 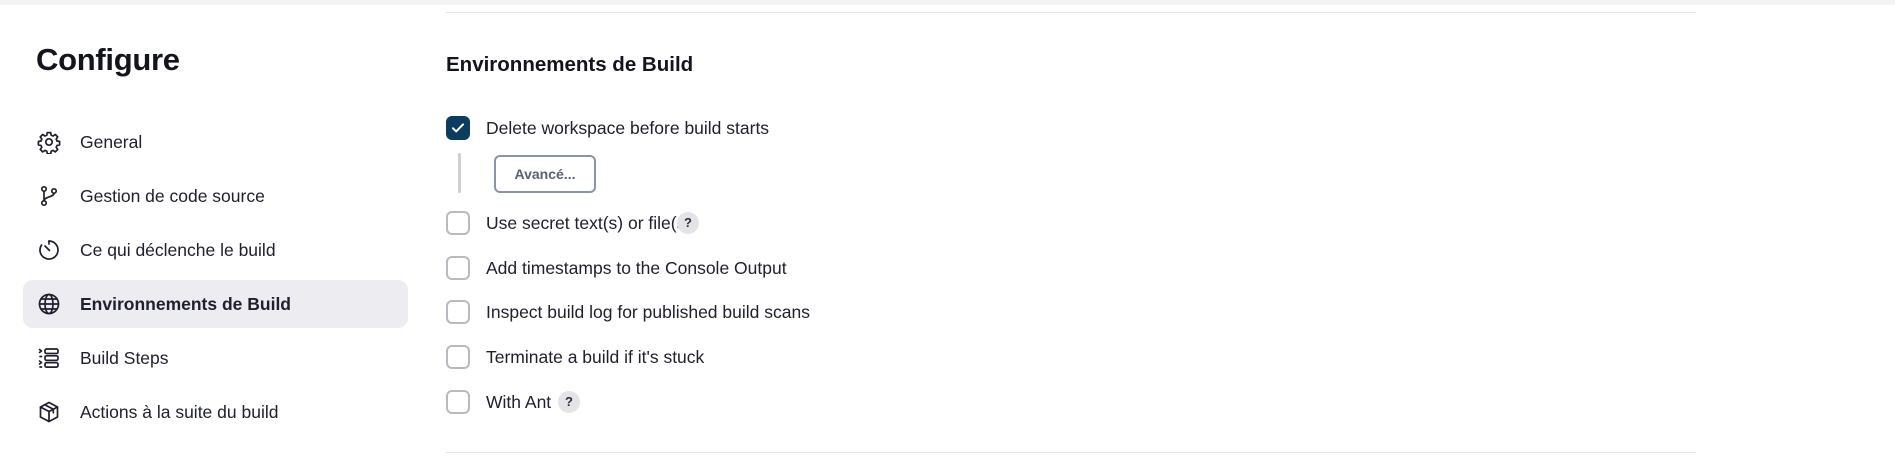 I want to click on sidebar-item-general: General, so click(x=215, y=142).